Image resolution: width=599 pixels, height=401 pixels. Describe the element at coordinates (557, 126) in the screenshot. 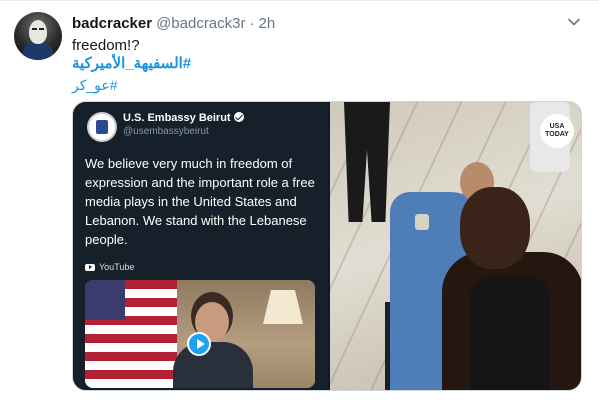

I see `watermark-line1: USA` at that location.